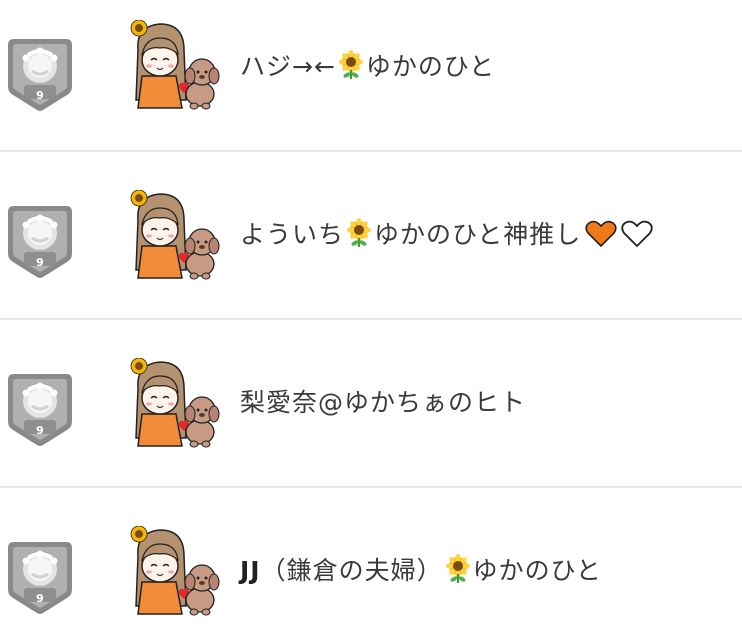  Describe the element at coordinates (351, 570) in the screenshot. I see `user-name-part: （鎌倉の夫婦）` at that location.